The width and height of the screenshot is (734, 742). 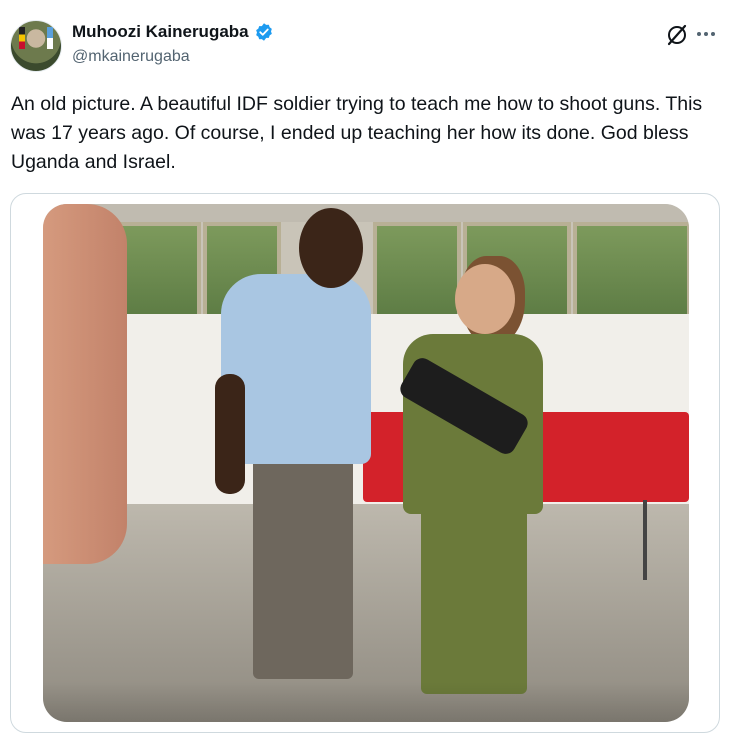 I want to click on photo-foreground-arm, so click(x=85, y=384).